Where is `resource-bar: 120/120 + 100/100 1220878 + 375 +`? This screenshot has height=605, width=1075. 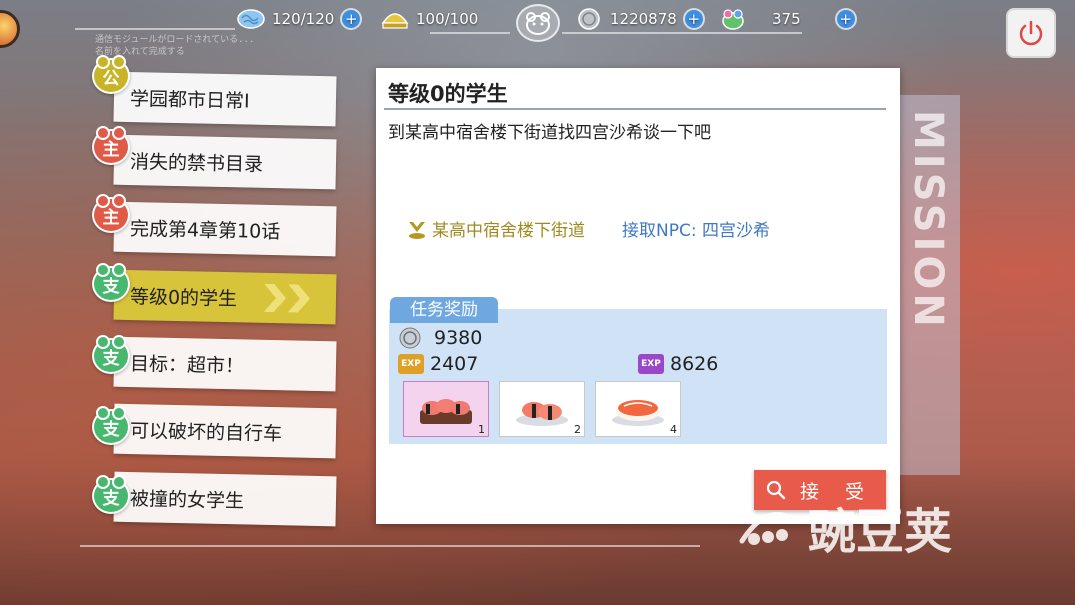
resource-bar: 120/120 + 100/100 1220878 + 375 + is located at coordinates (537, 21).